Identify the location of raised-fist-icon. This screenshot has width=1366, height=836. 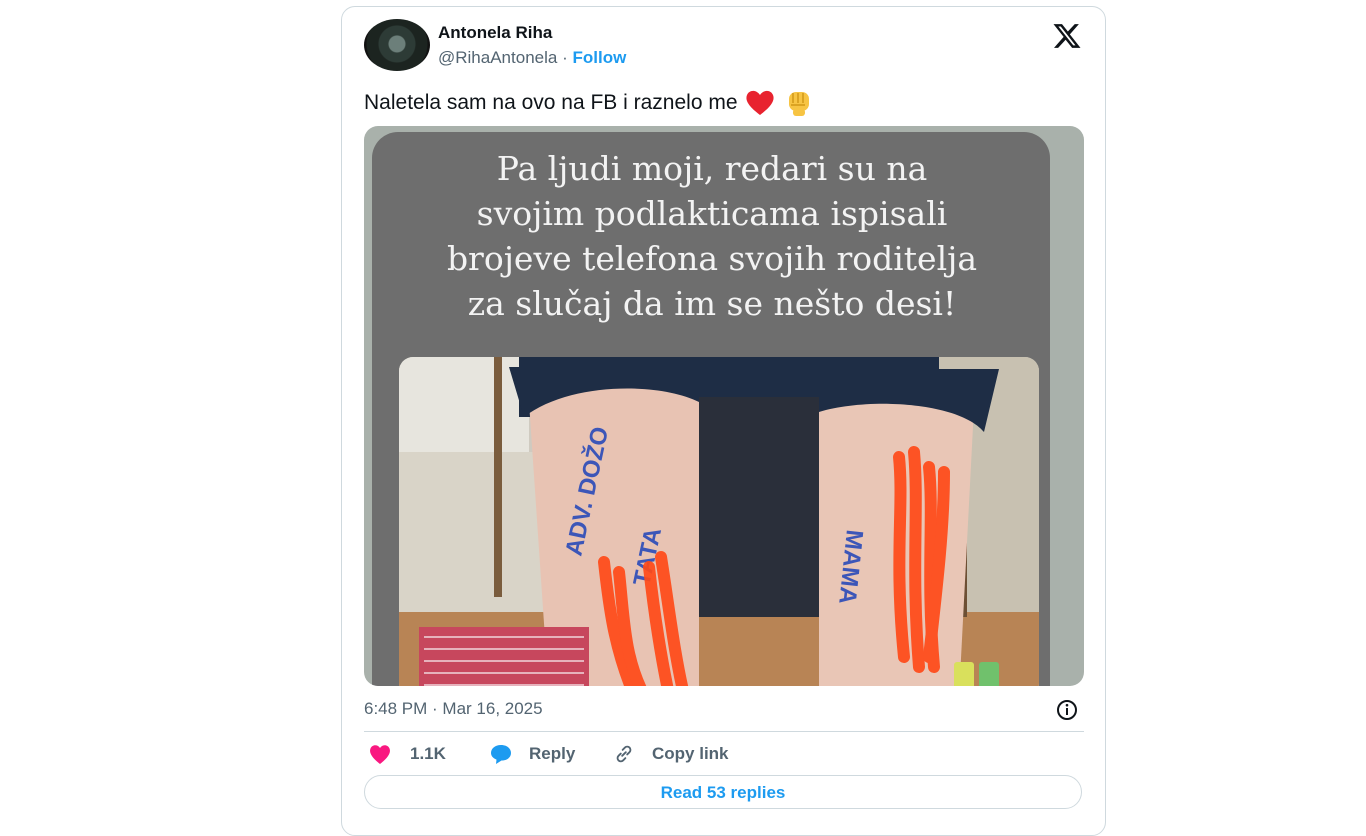
(798, 104).